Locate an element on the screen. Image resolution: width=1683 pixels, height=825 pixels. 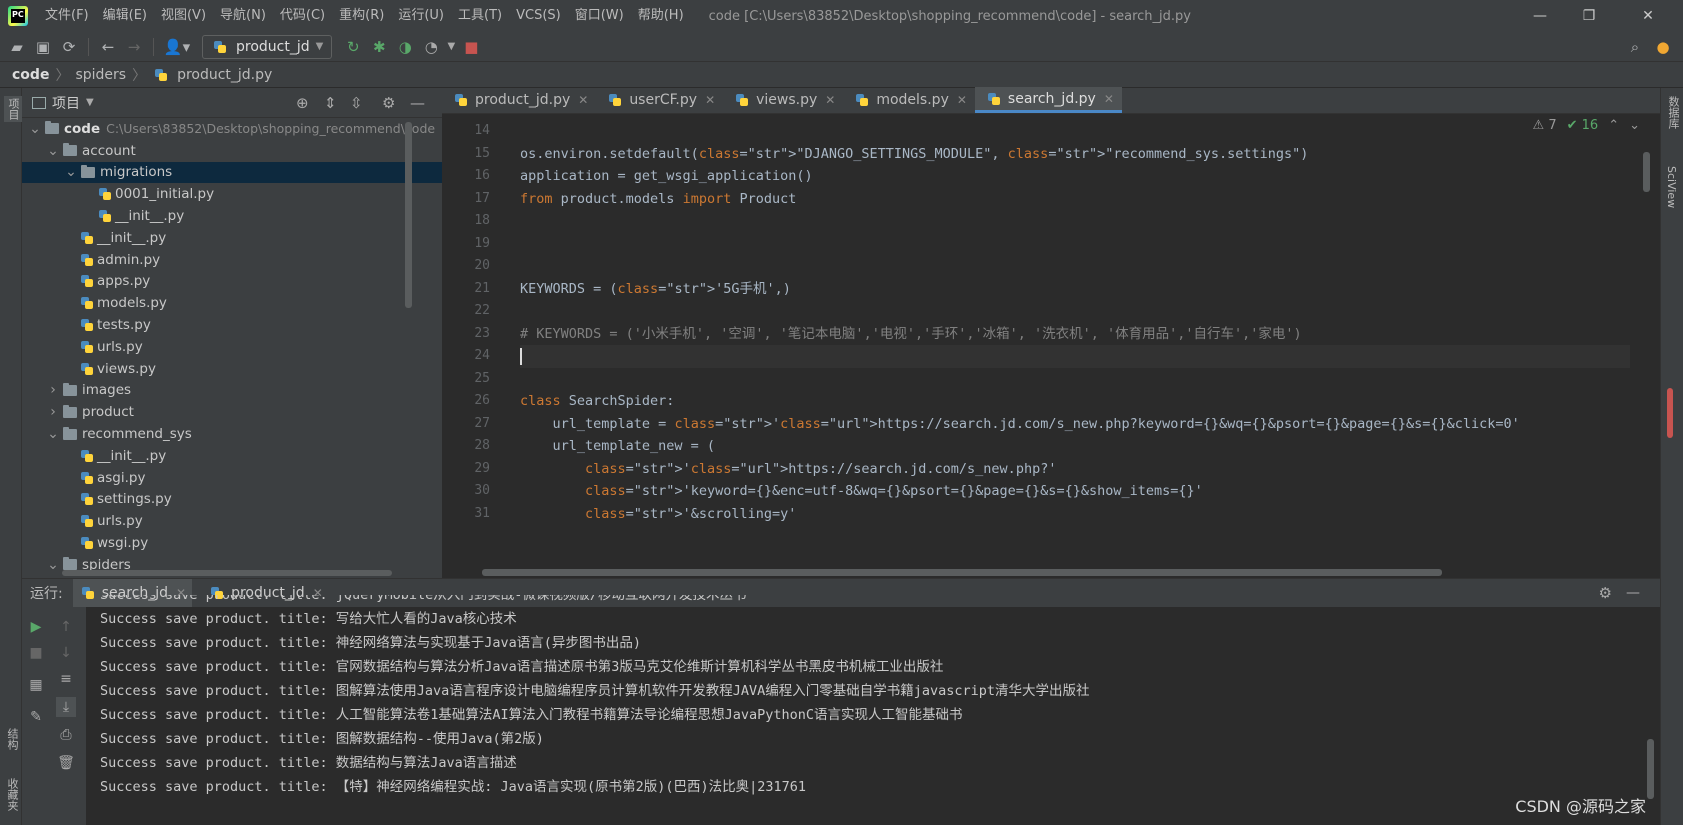
breadcrumb-item: spiders is located at coordinates (100, 75).